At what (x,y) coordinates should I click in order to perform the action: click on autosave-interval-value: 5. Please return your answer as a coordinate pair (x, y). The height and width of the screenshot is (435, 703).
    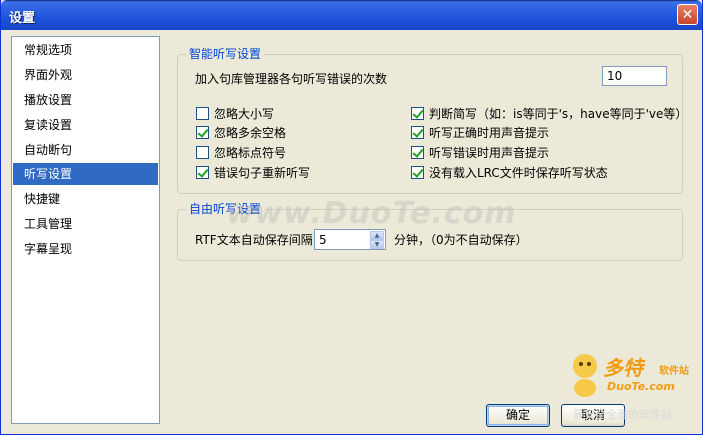
    Looking at the image, I should click on (323, 240).